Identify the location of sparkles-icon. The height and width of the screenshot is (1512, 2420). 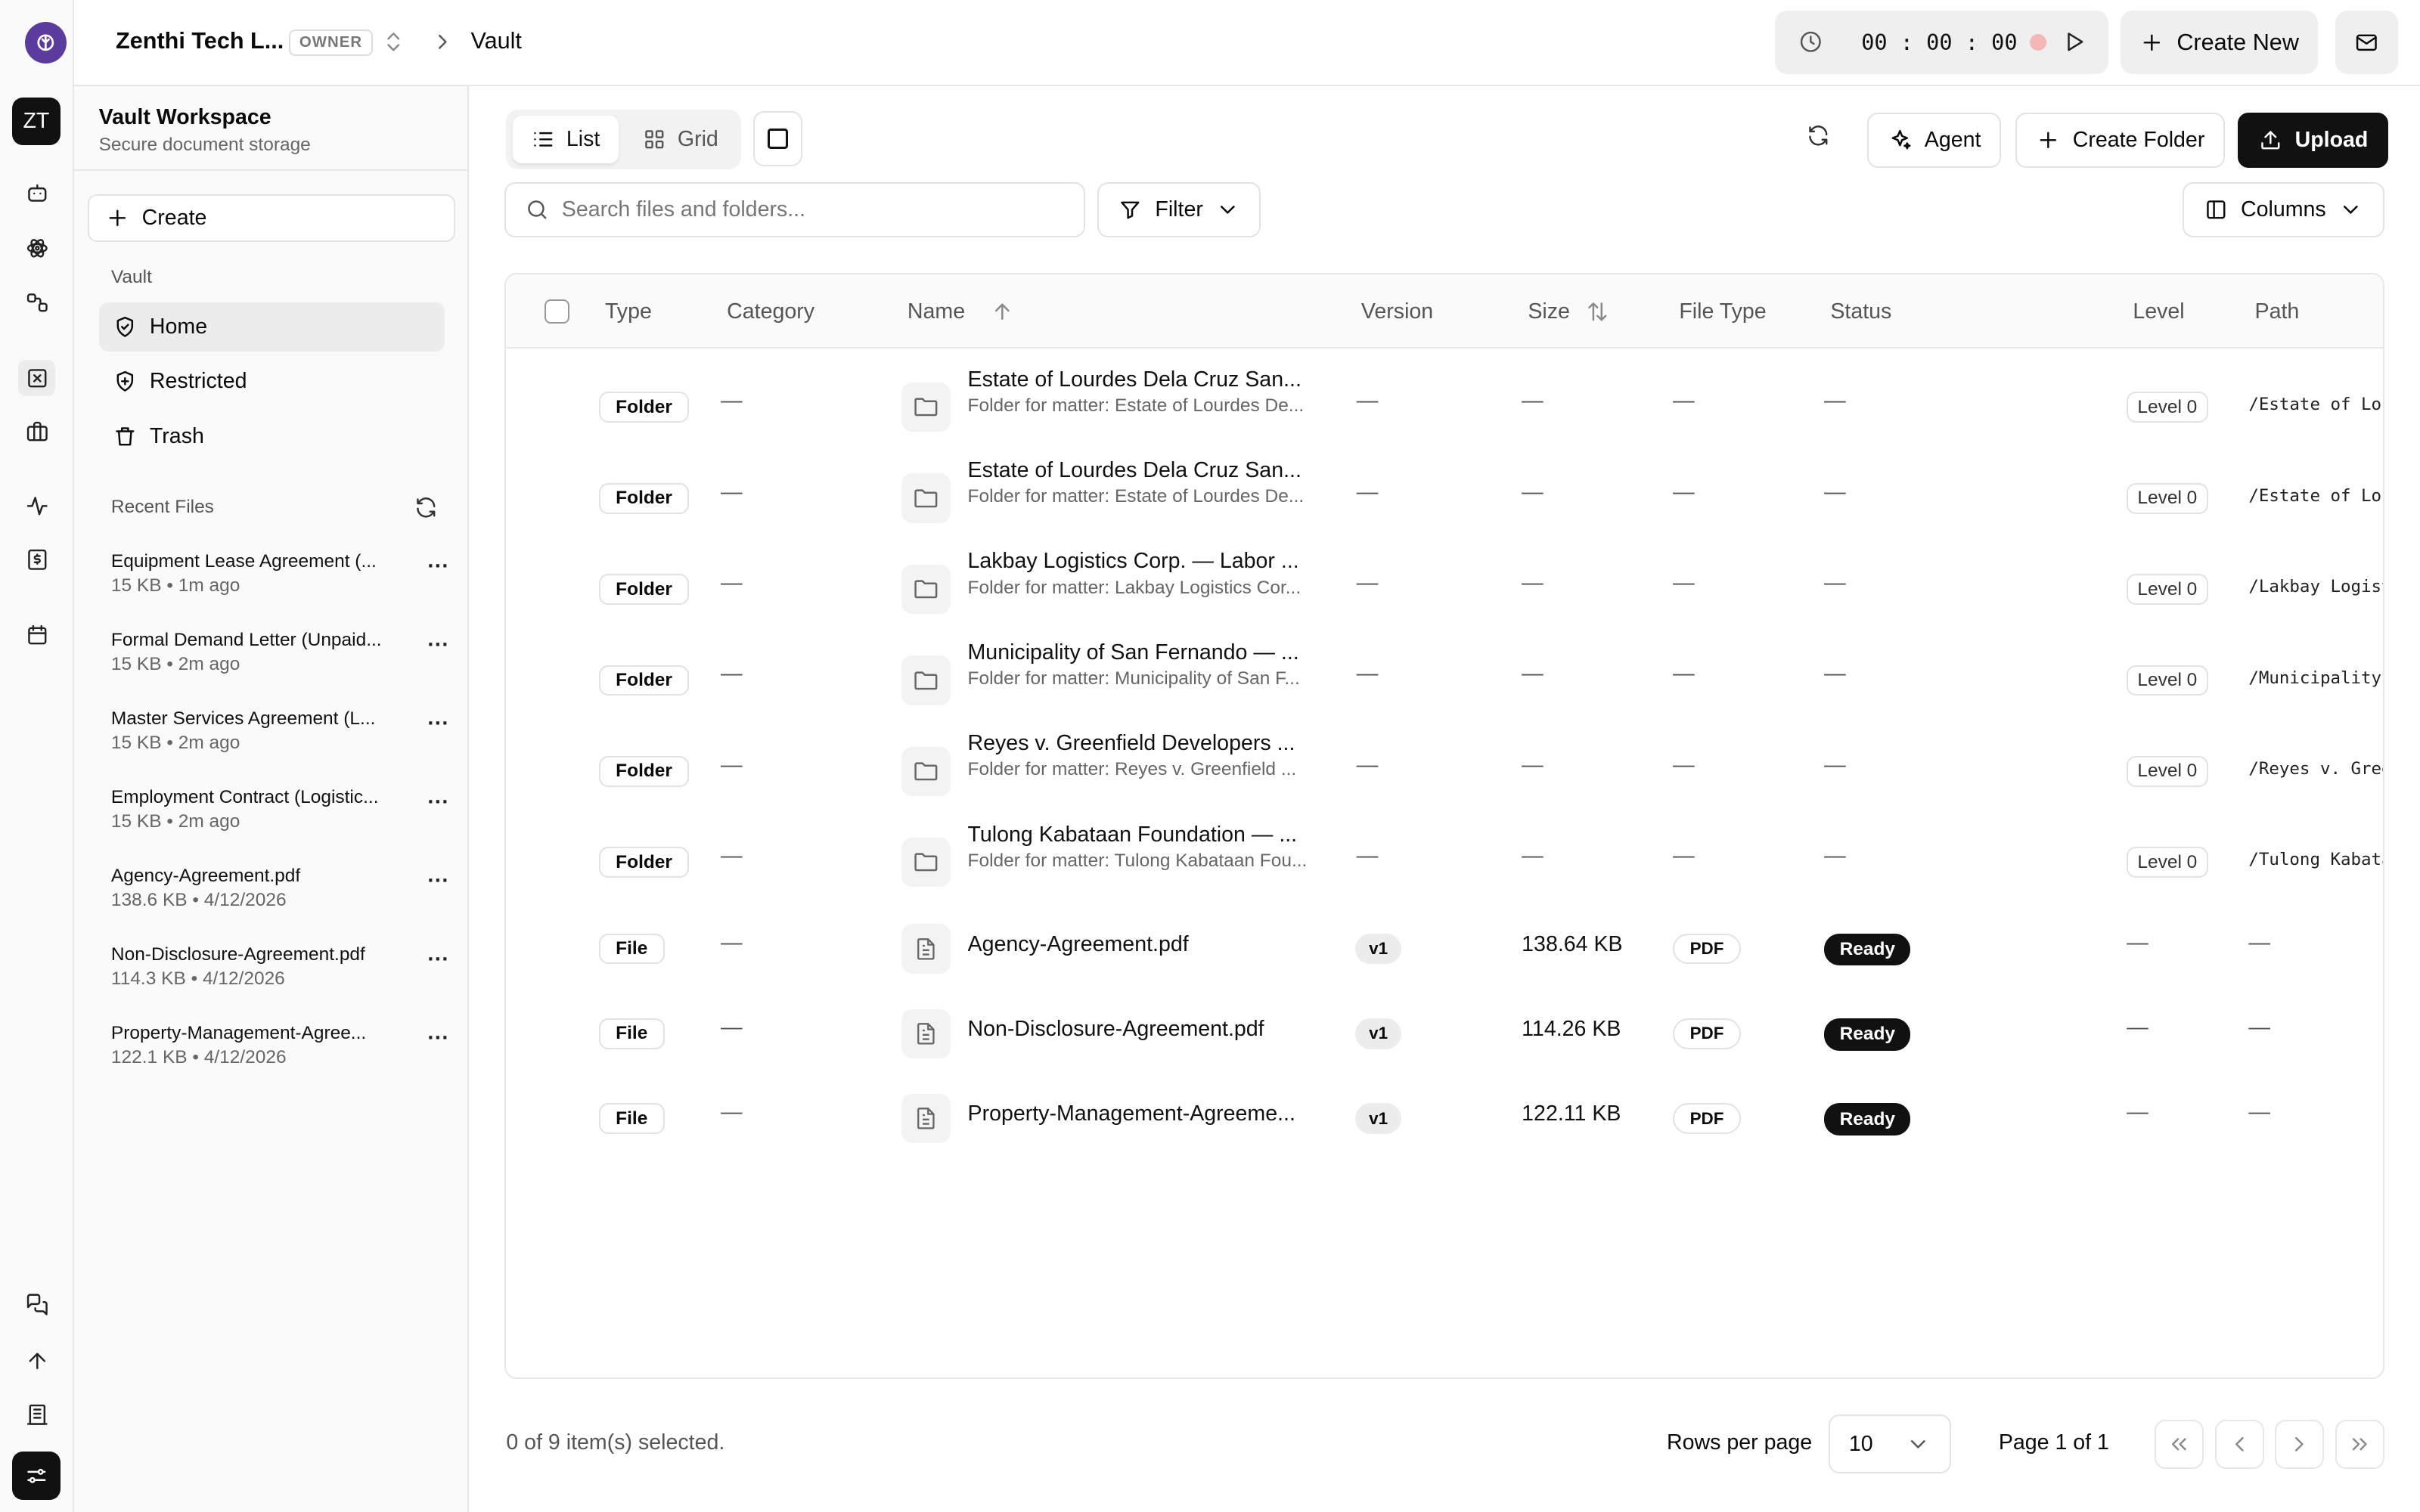
(1900, 140).